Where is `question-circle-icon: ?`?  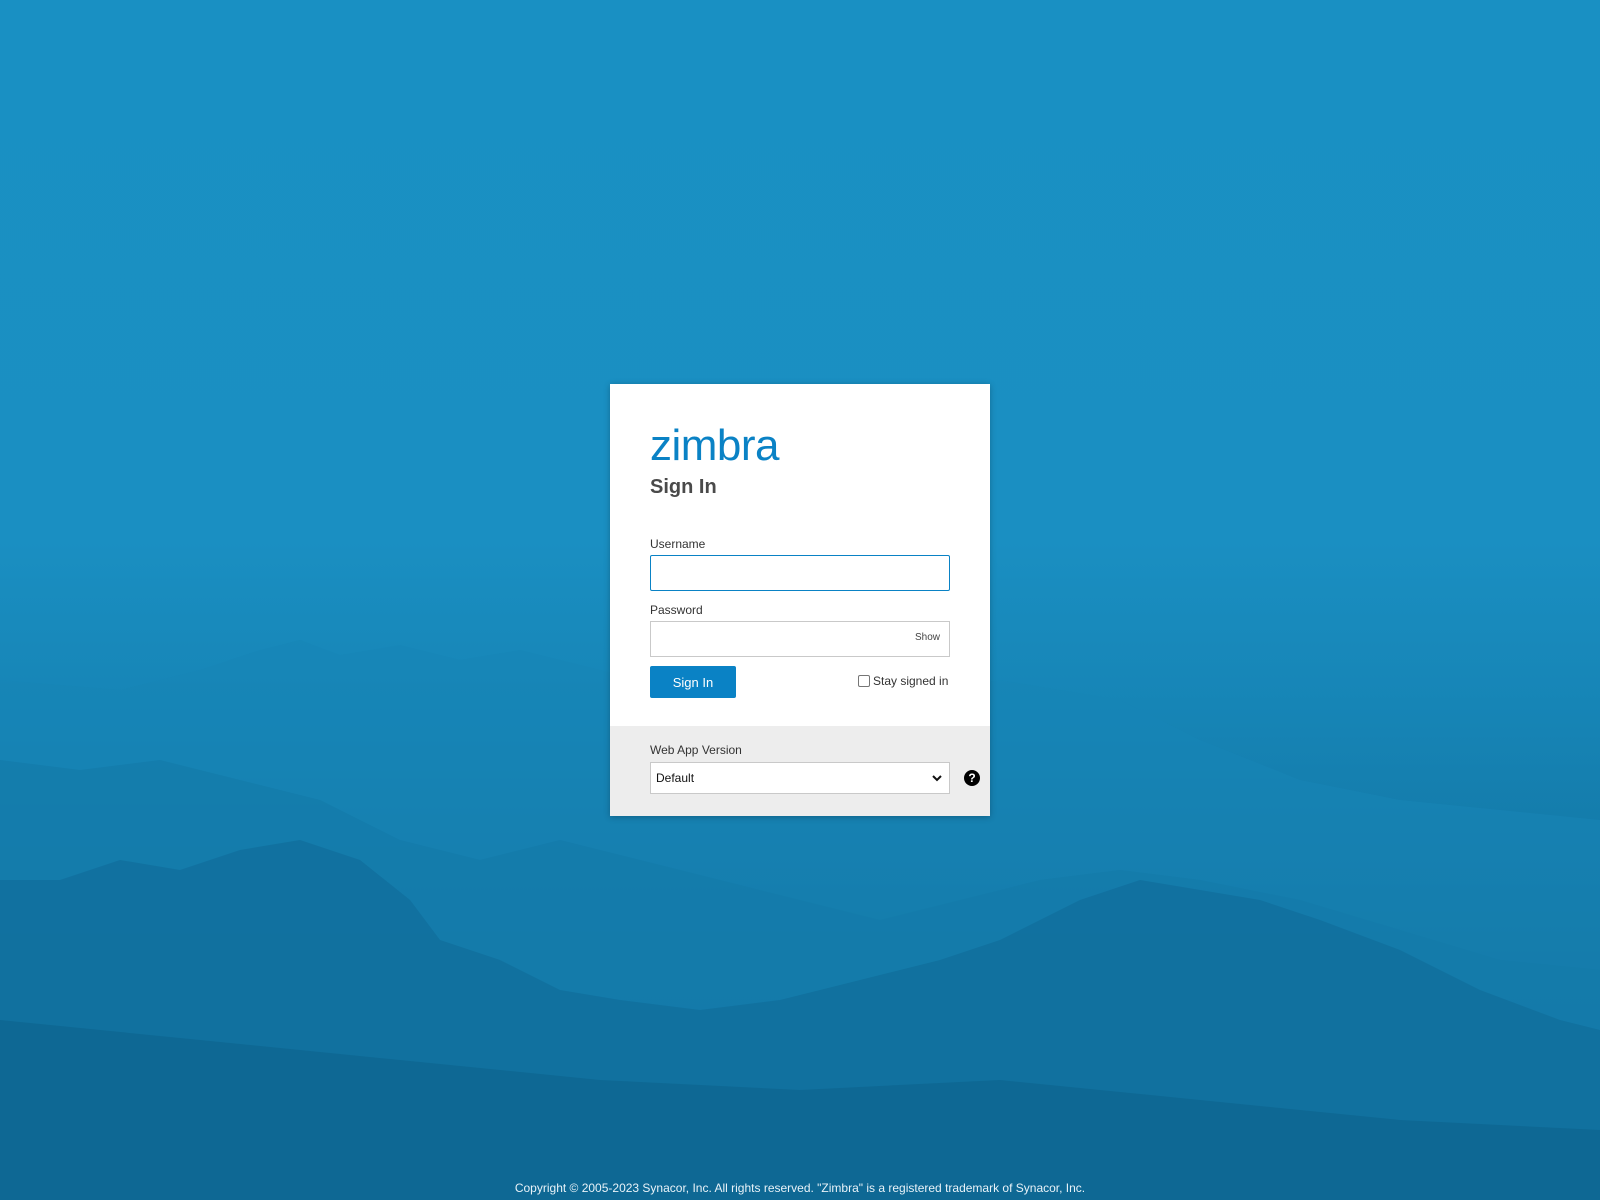 question-circle-icon: ? is located at coordinates (972, 778).